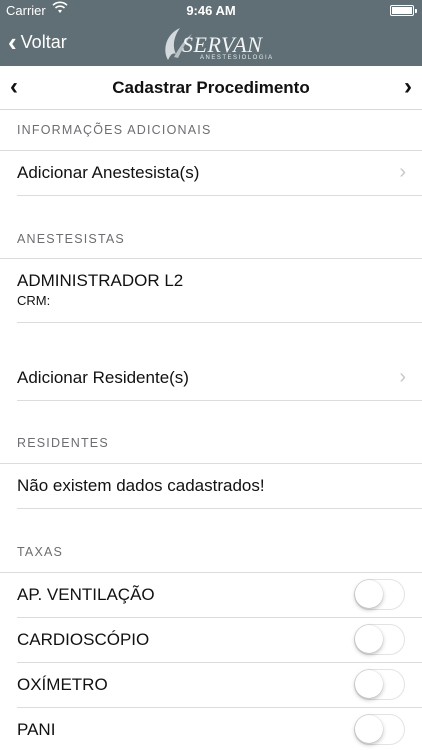  What do you see at coordinates (211, 378) in the screenshot?
I see `add-residente-row: Adicionar Residente(s) ›` at bounding box center [211, 378].